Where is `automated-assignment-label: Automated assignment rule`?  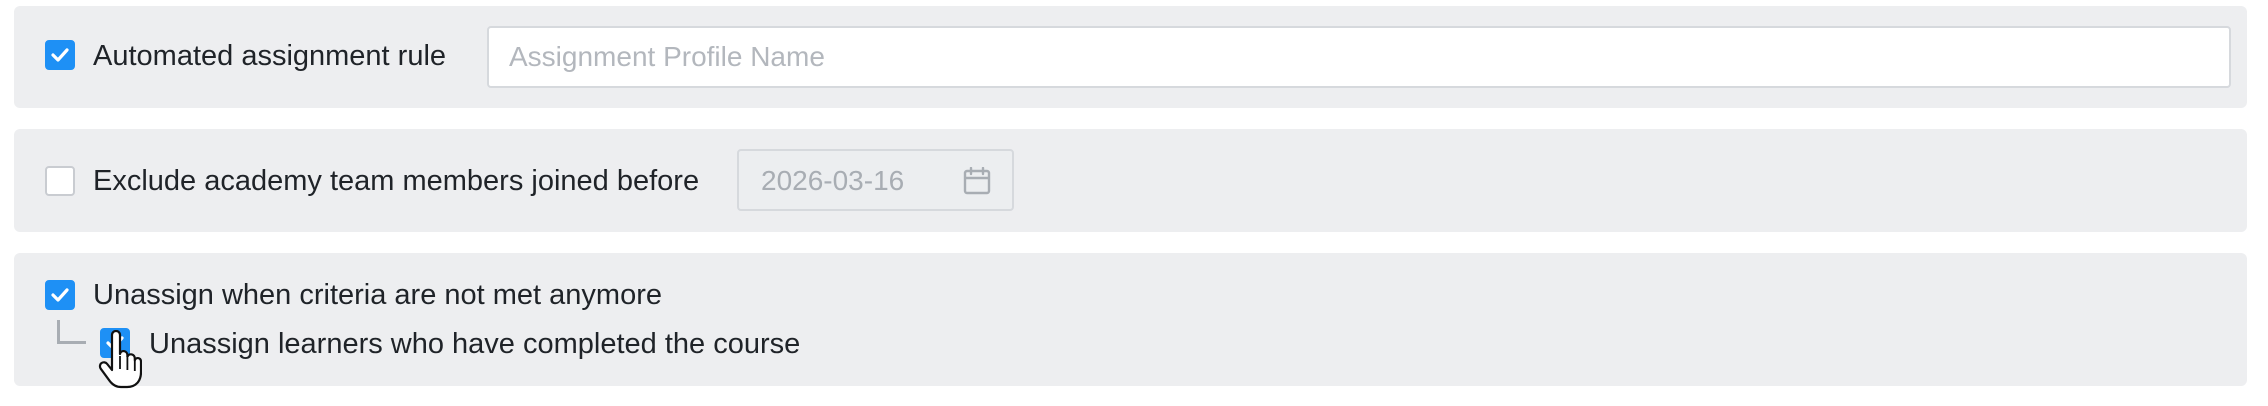
automated-assignment-label: Automated assignment rule is located at coordinates (269, 56).